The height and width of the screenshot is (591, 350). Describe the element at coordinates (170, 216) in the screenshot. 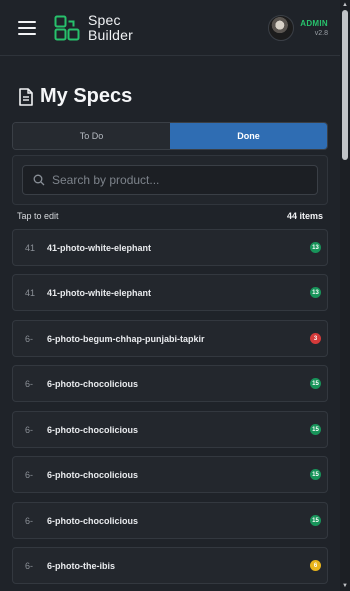

I see `list-header: Tap to edit 44 items` at that location.